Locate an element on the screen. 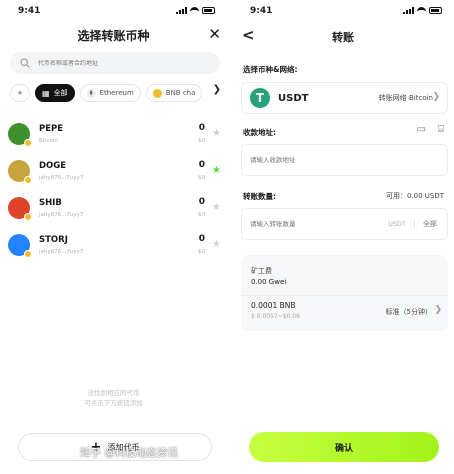 This screenshot has height=474, width=454. favorites-chip: ★ is located at coordinates (20, 93).